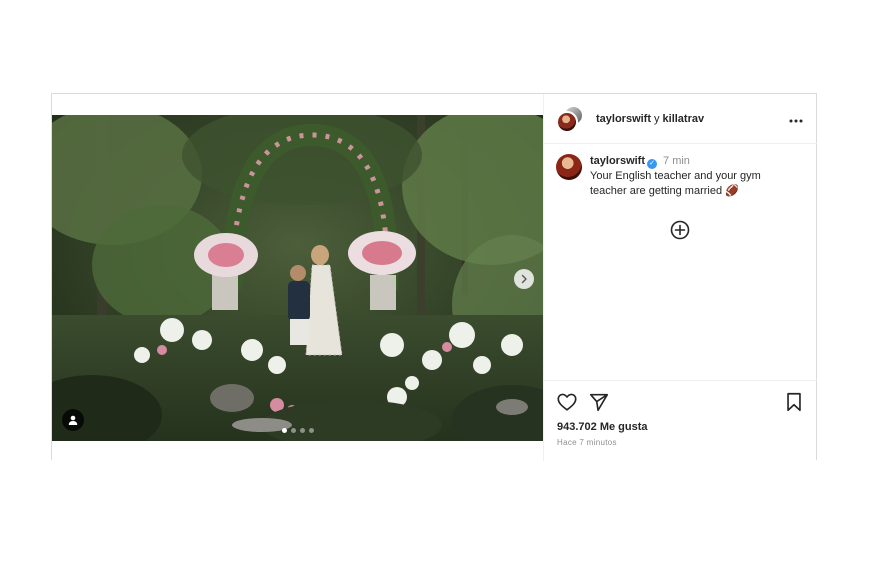  I want to click on likes-count: 943.702 Me gusta, so click(602, 427).